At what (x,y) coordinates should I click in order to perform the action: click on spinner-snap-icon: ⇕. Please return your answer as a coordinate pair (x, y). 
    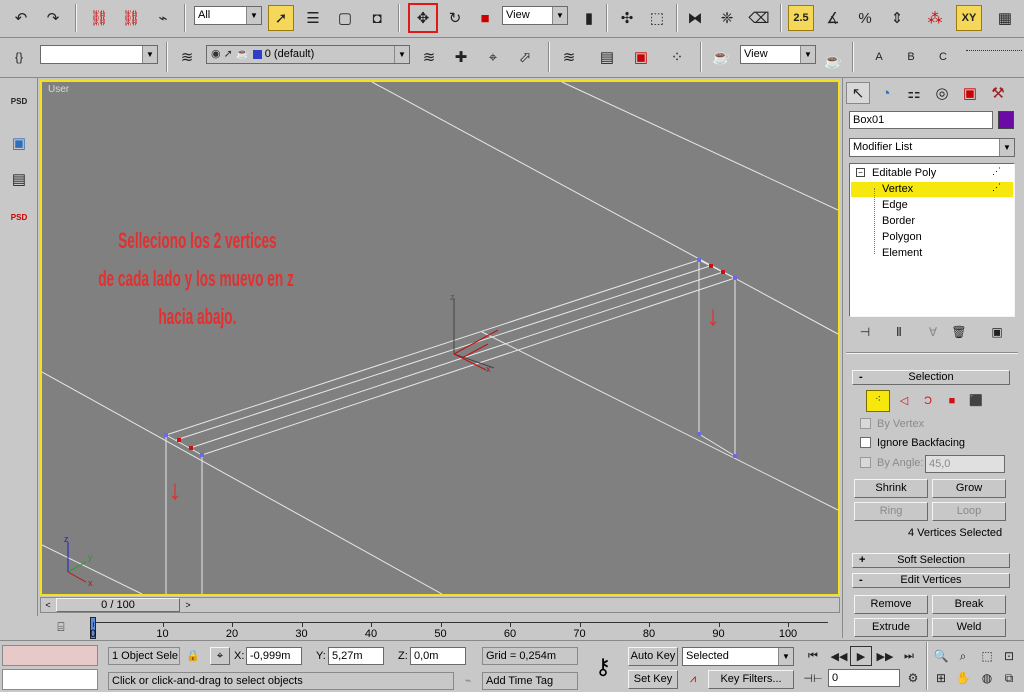
    Looking at the image, I should click on (897, 18).